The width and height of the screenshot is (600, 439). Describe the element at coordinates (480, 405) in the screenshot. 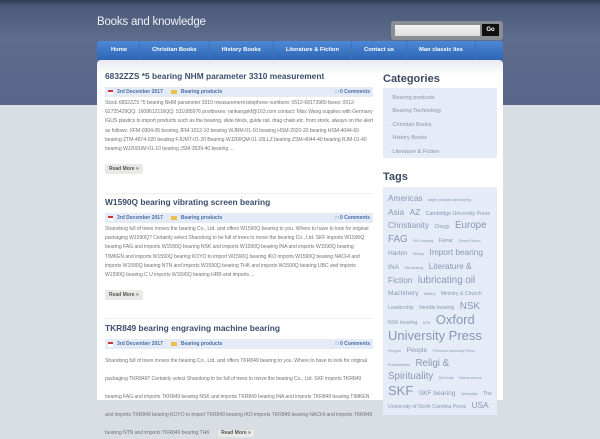

I see `tag-link: USA` at that location.